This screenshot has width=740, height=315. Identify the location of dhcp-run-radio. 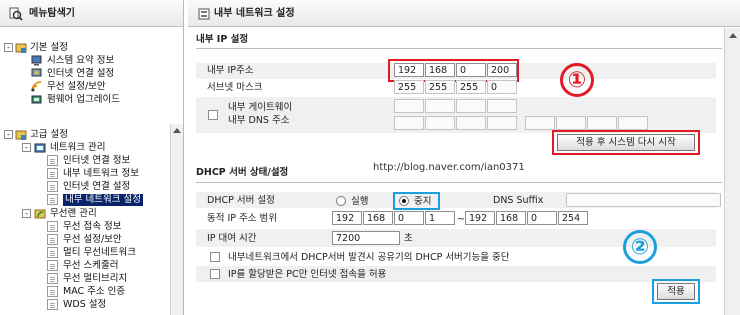
(341, 201).